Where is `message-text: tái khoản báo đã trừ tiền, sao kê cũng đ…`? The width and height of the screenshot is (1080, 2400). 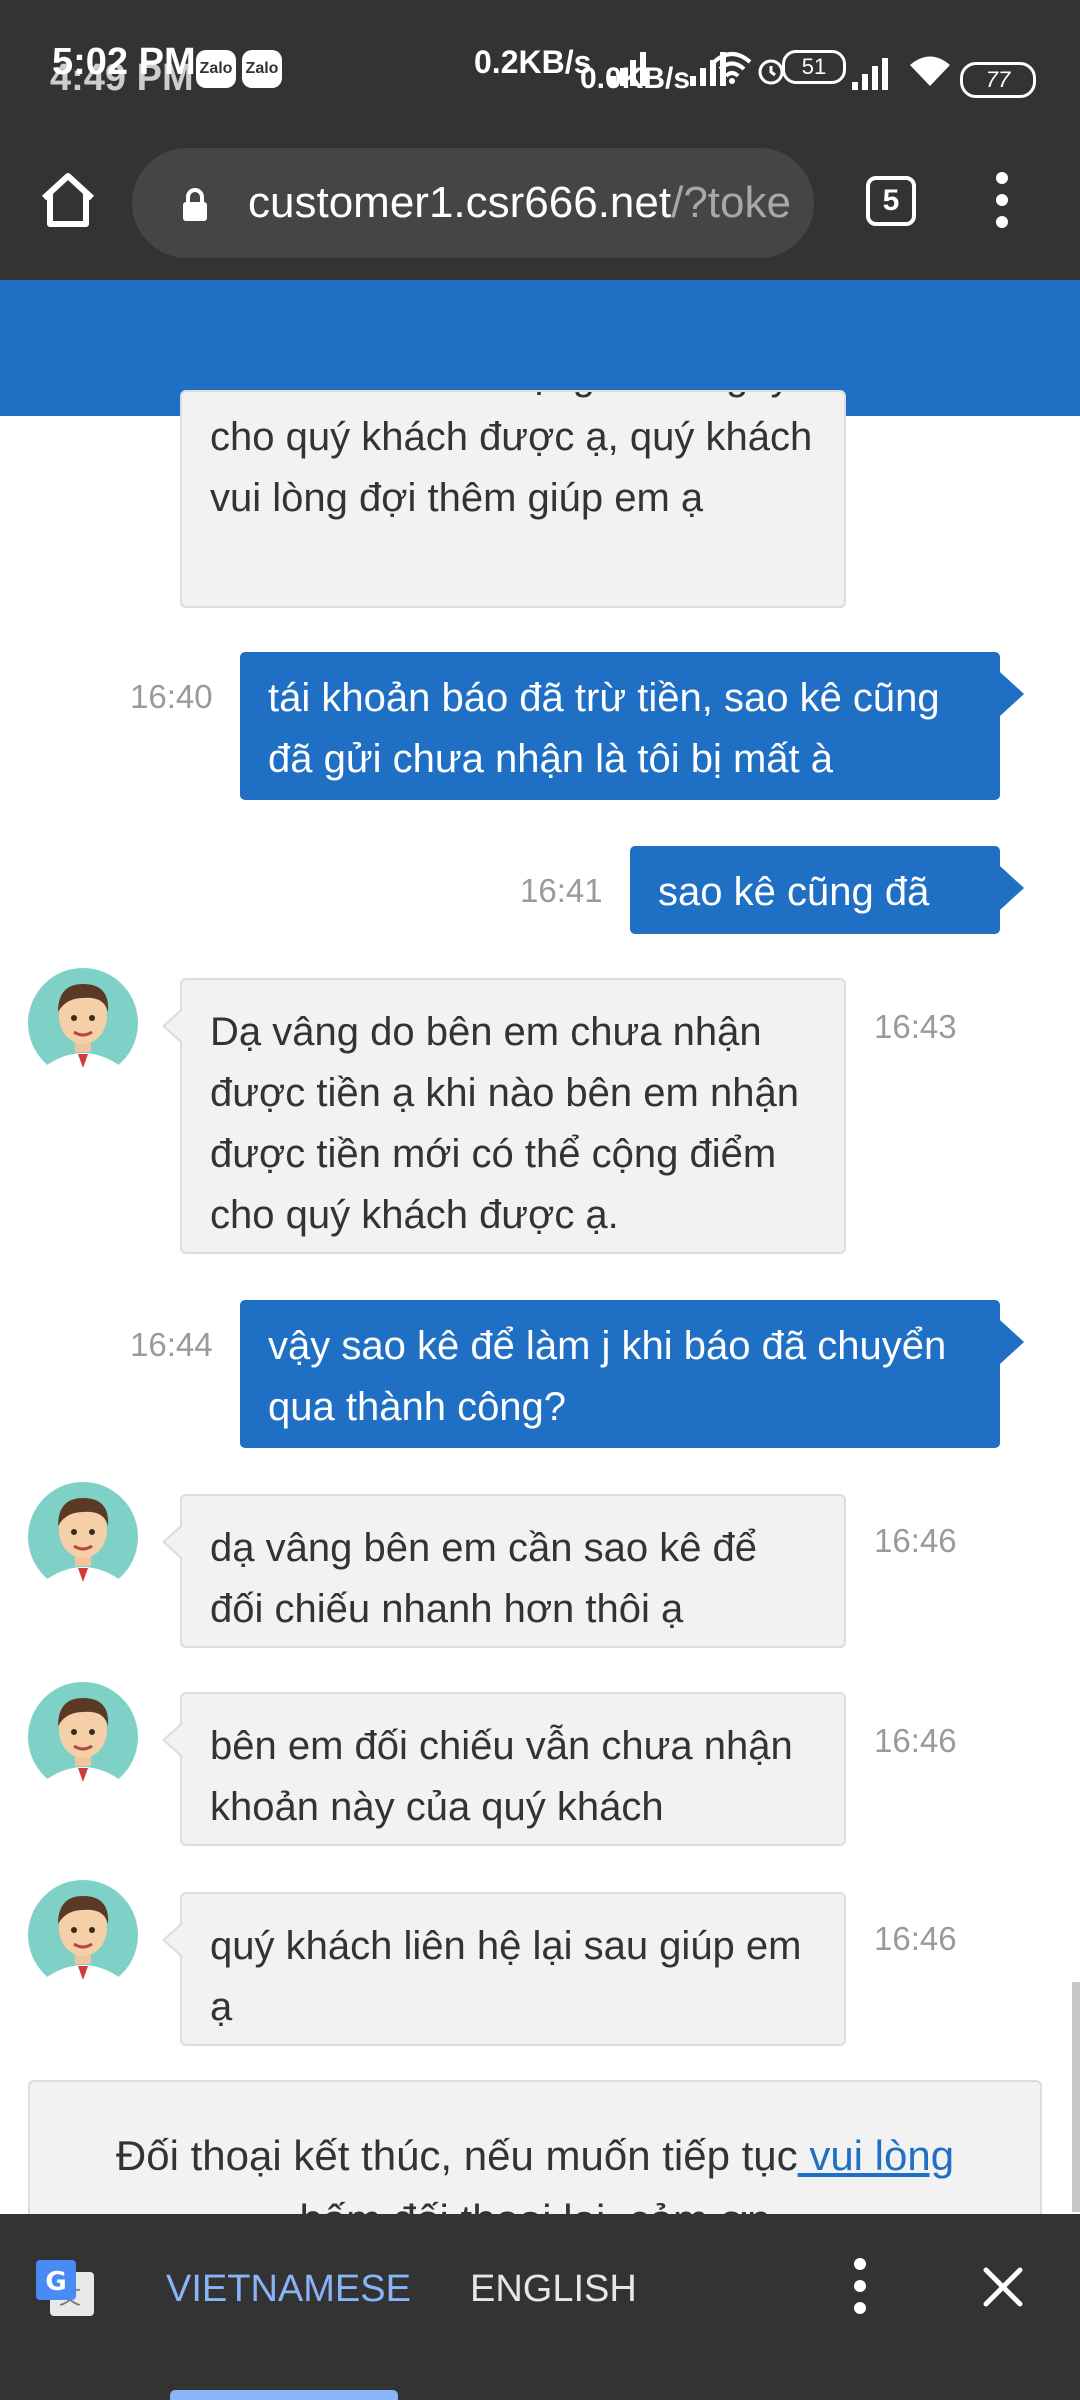
message-text: tái khoản báo đã trừ tiền, sao kê cũng đ… is located at coordinates (604, 728).